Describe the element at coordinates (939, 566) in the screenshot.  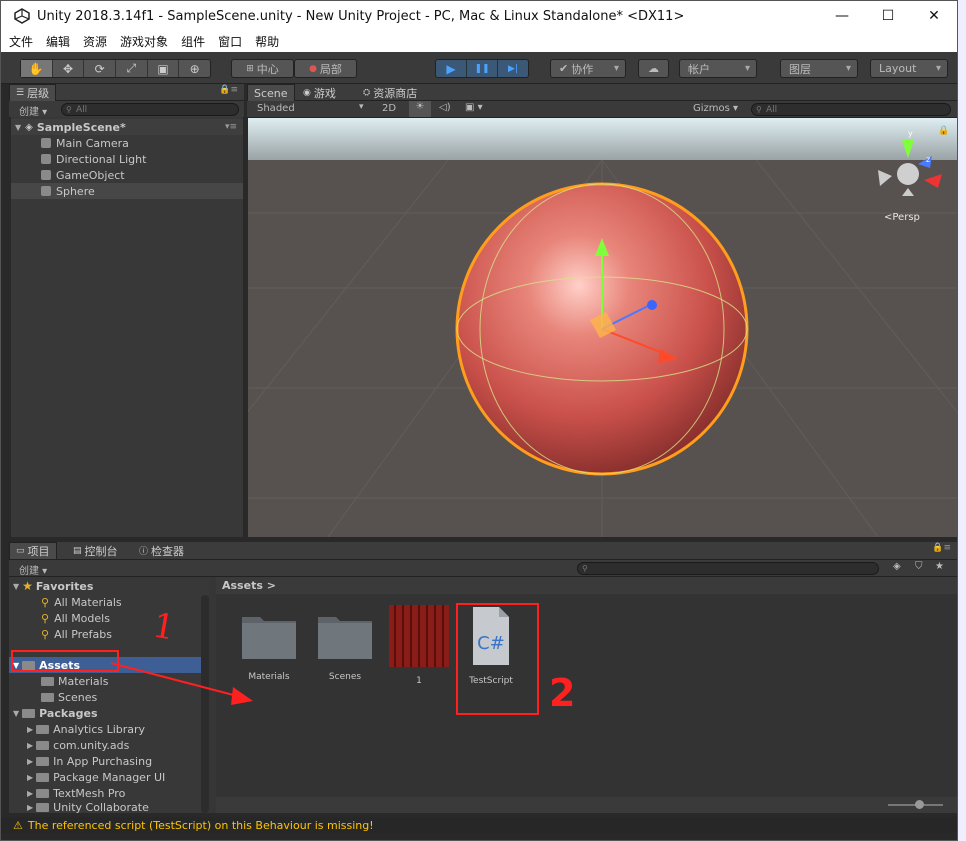
I see `favorite-star-icon: ★` at that location.